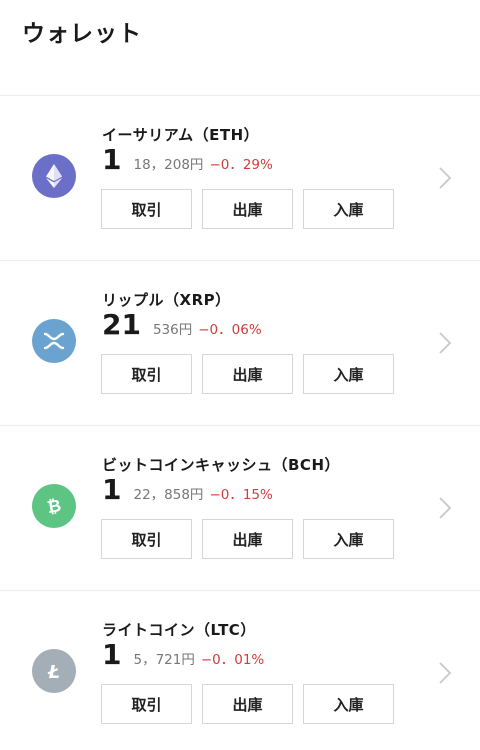  I want to click on coin-price: 536円, so click(172, 330).